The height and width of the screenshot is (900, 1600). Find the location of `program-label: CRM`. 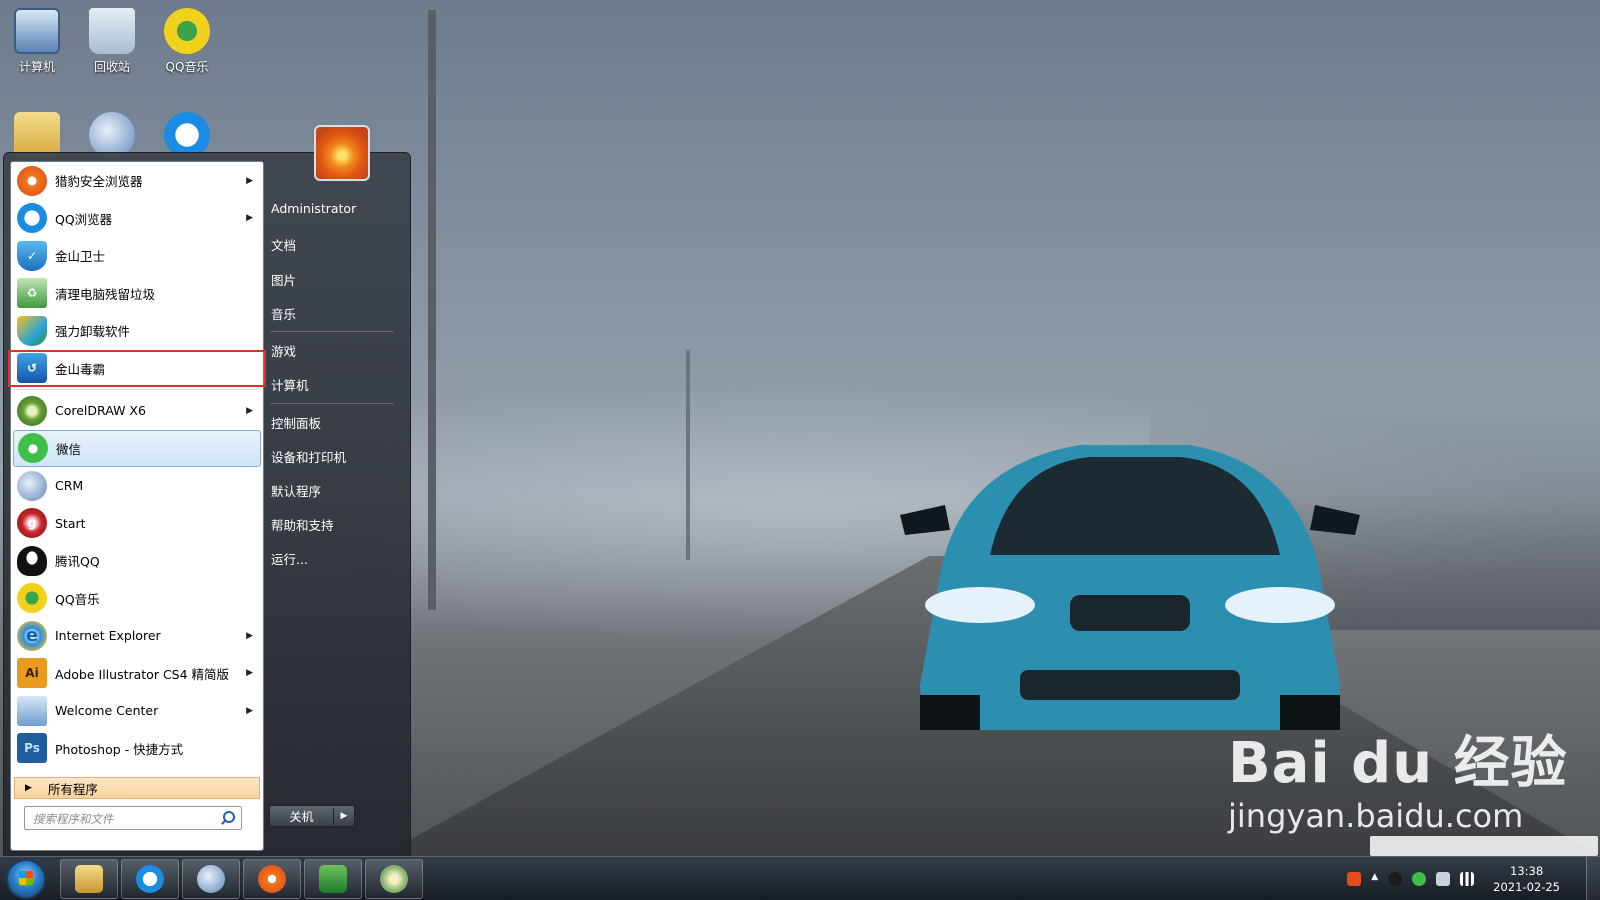

program-label: CRM is located at coordinates (69, 486).